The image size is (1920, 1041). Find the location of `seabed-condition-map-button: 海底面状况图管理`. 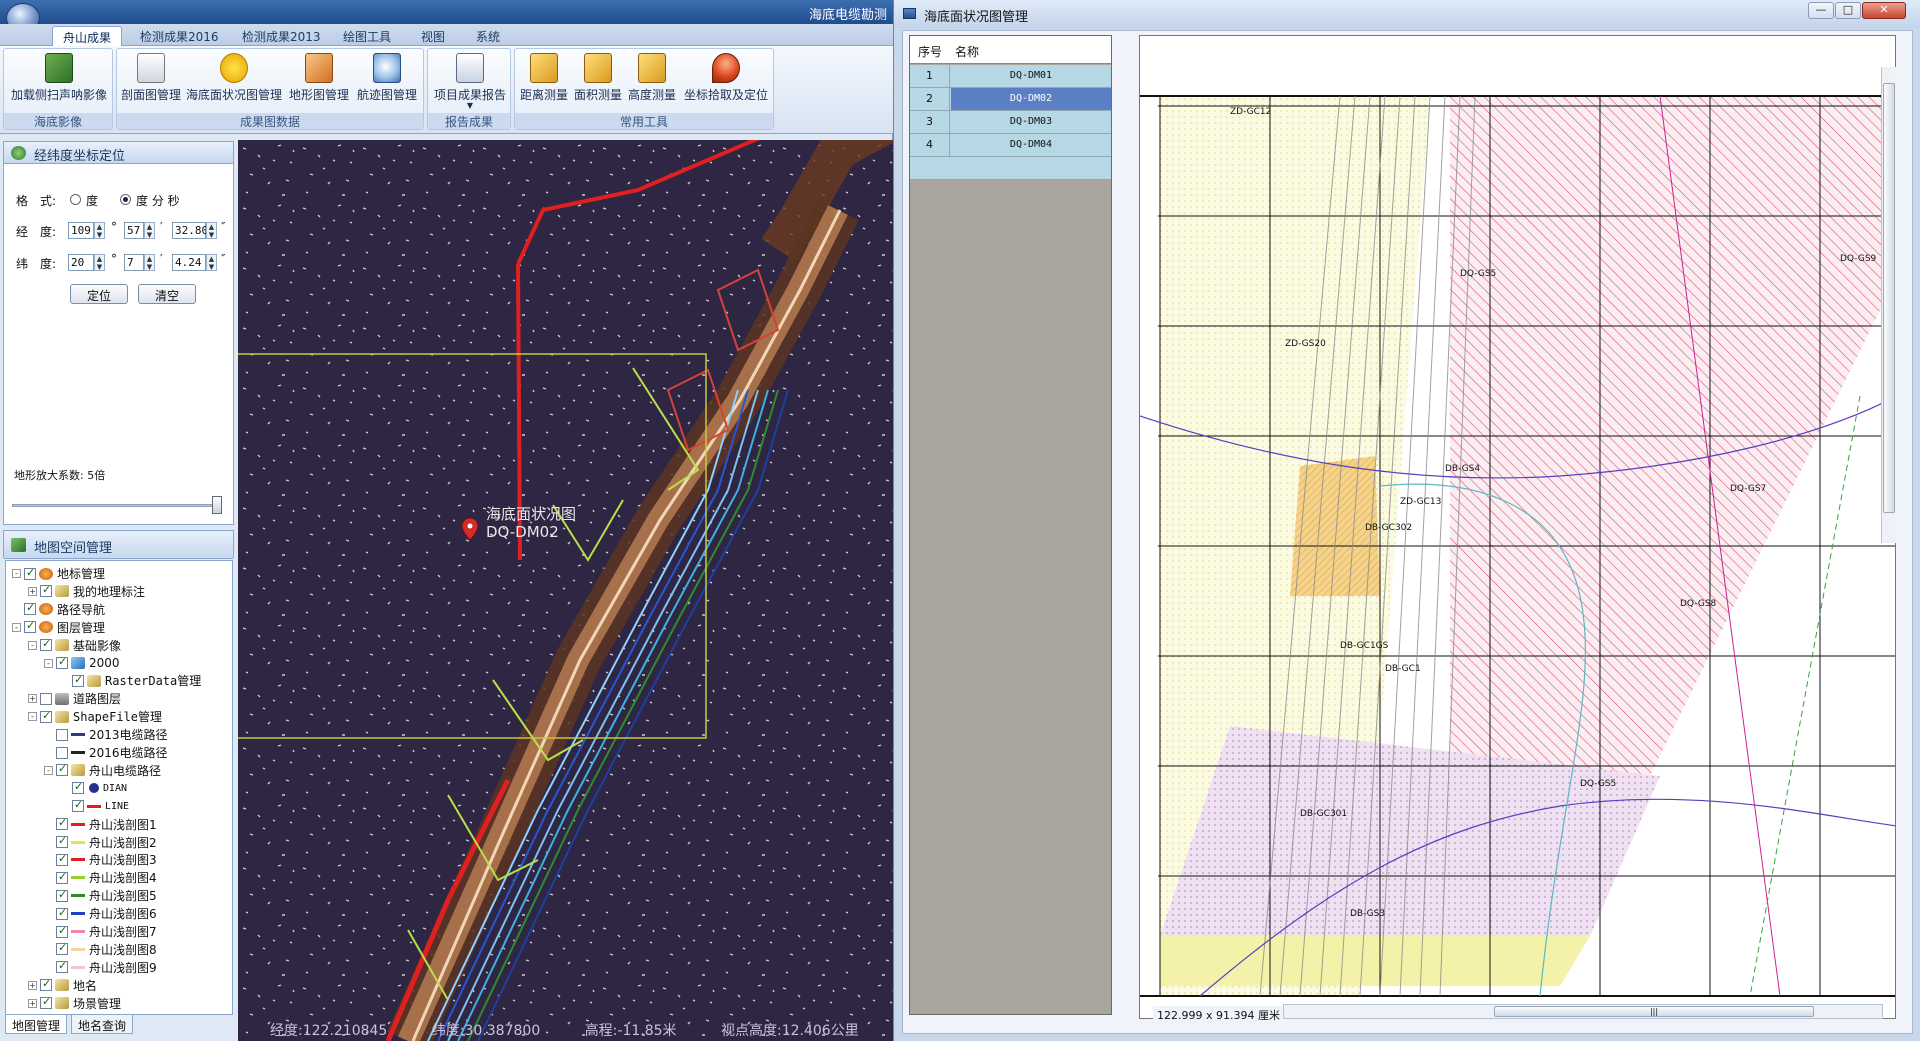

seabed-condition-map-button: 海底面状况图管理 is located at coordinates (234, 83).